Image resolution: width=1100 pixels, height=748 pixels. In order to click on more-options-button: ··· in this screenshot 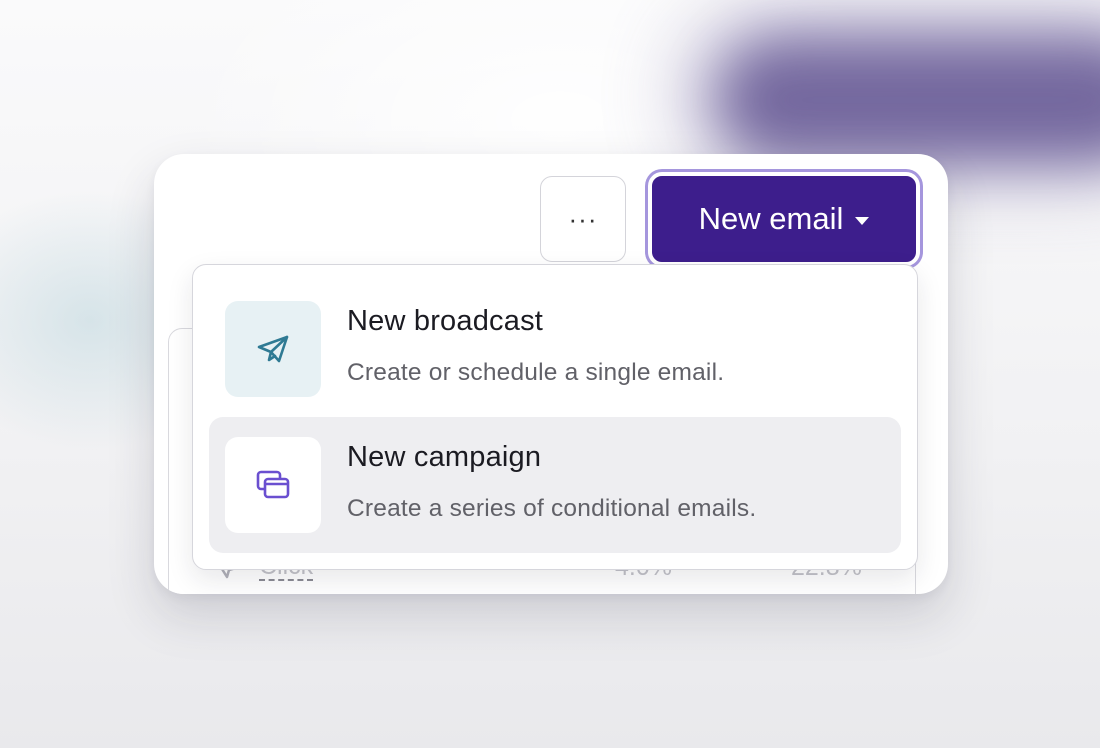, I will do `click(583, 219)`.